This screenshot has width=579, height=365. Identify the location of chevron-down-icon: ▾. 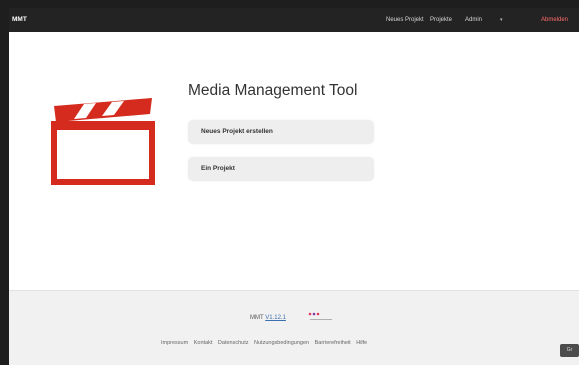
(501, 20).